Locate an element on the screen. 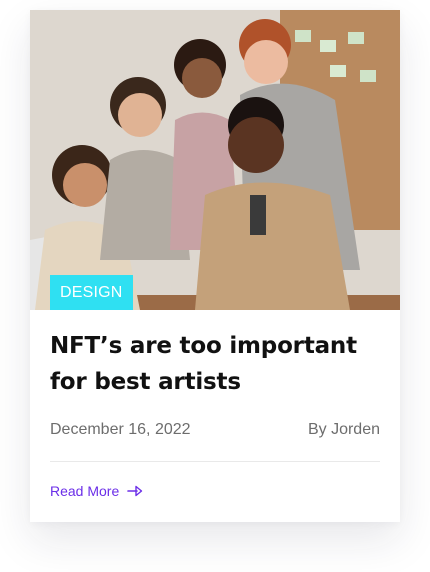 The width and height of the screenshot is (430, 572). read-more-link: Read More is located at coordinates (96, 491).